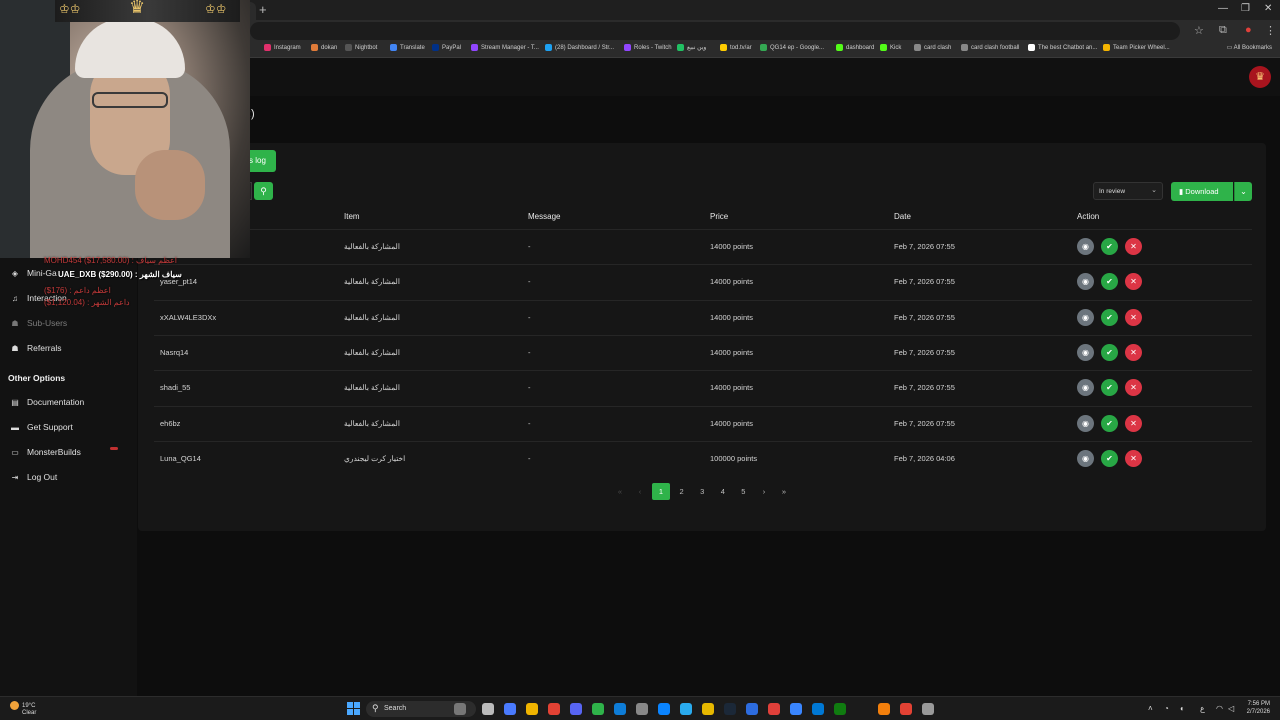 This screenshot has width=1280, height=720. I want to click on bookmark-link: tod.tv/ar, so click(736, 47).